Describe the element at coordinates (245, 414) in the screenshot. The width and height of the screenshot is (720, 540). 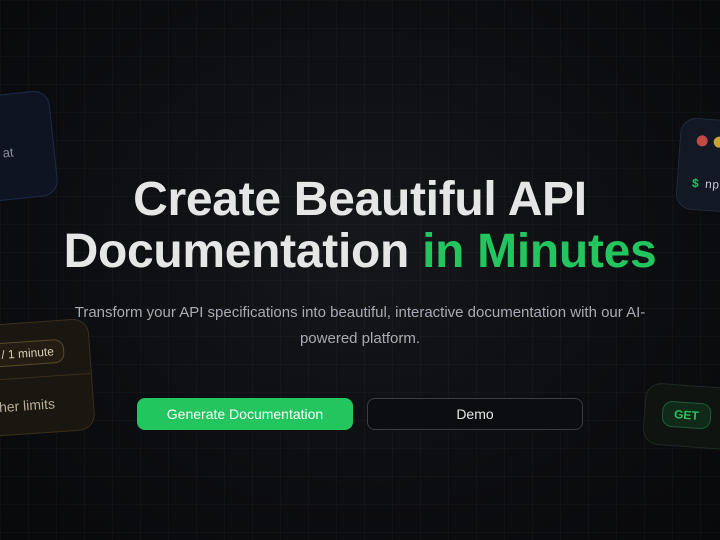
I see `generate-documentation-button: Generate Documentation` at that location.